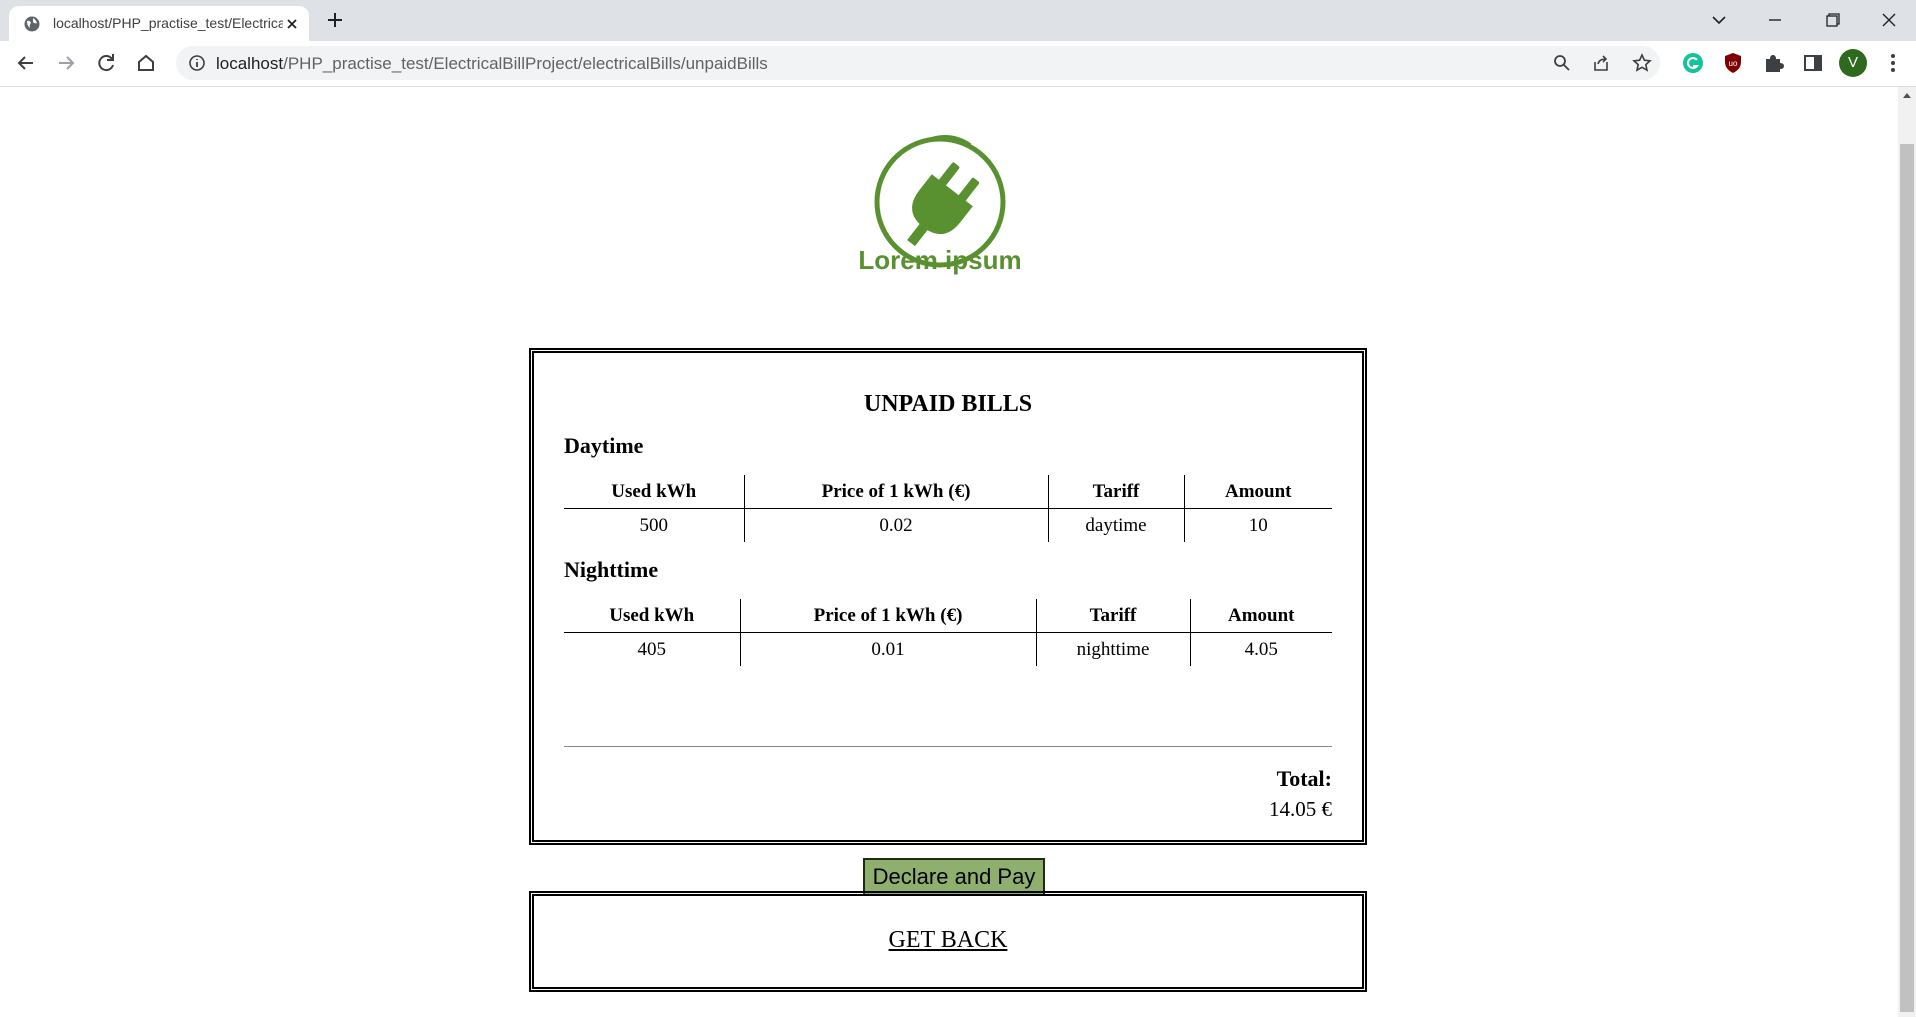 Image resolution: width=1916 pixels, height=1017 pixels. I want to click on scroll-up-arrow-icon, so click(1907, 95).